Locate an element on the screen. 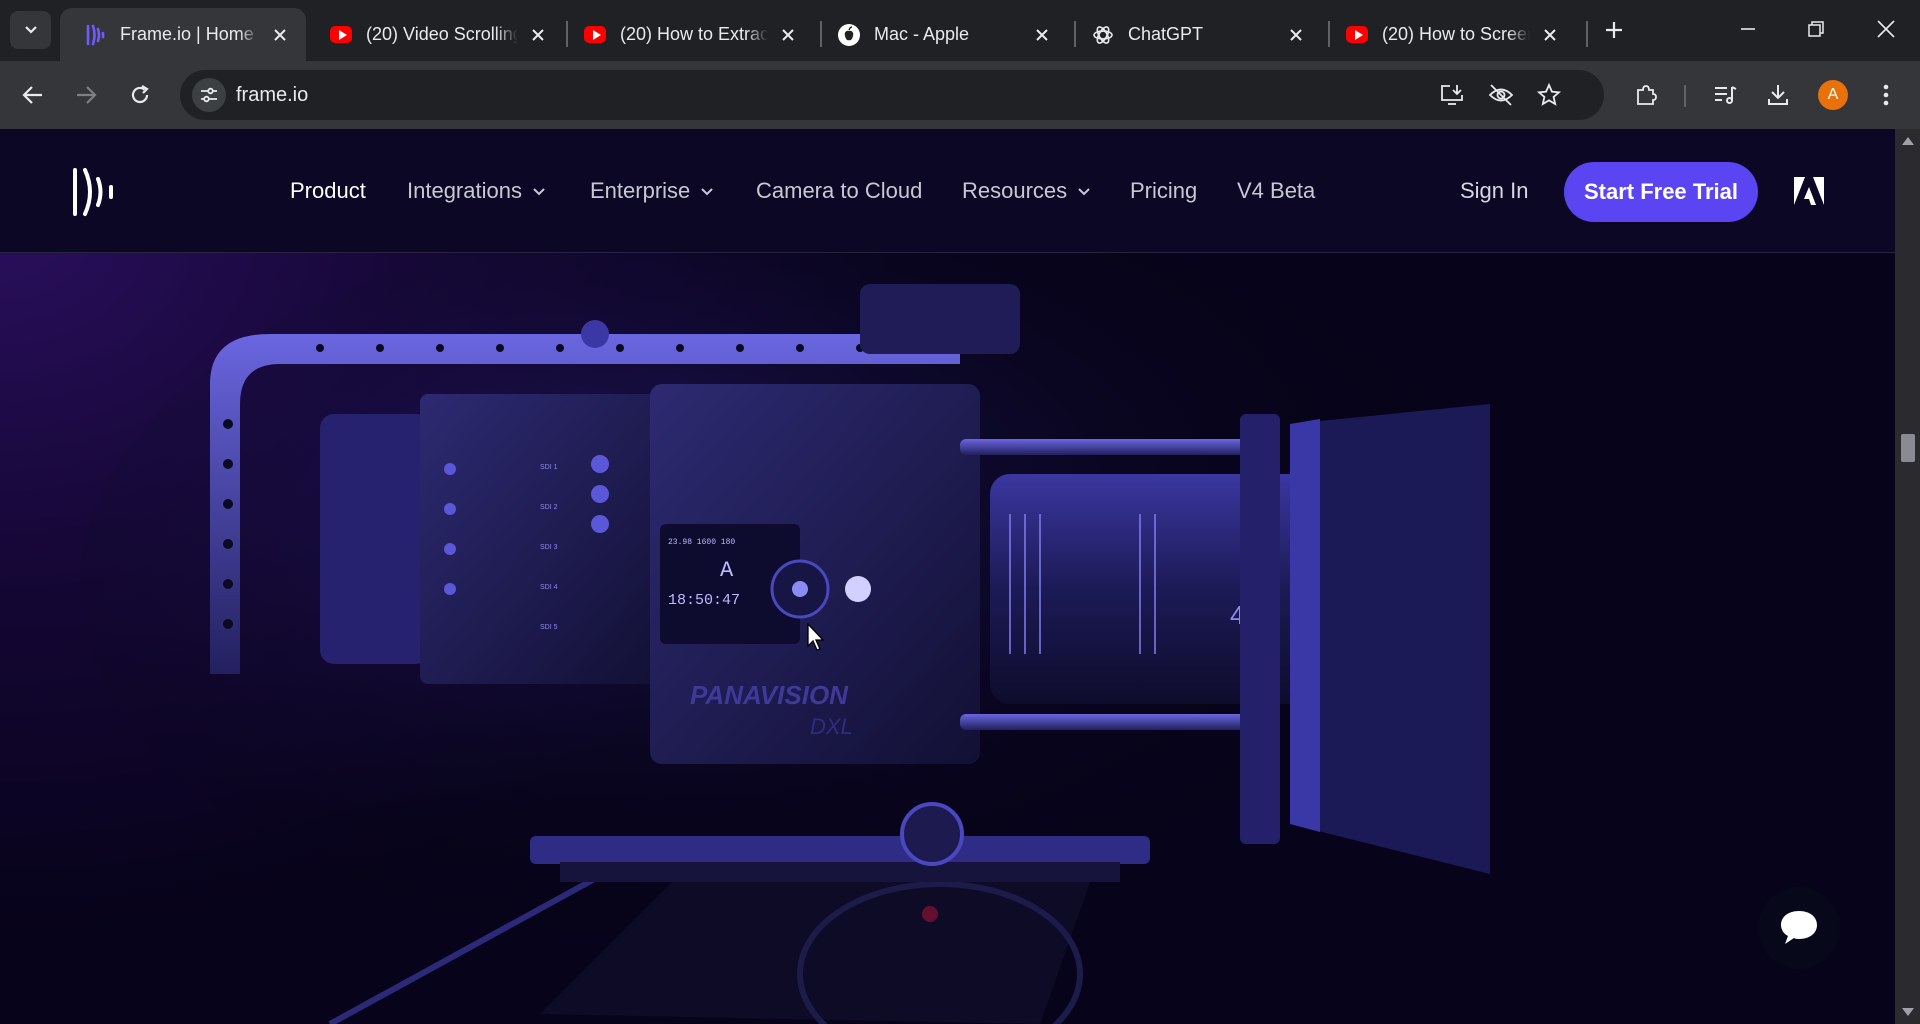 The height and width of the screenshot is (1024, 1920). new-tab-button is located at coordinates (1614, 30).